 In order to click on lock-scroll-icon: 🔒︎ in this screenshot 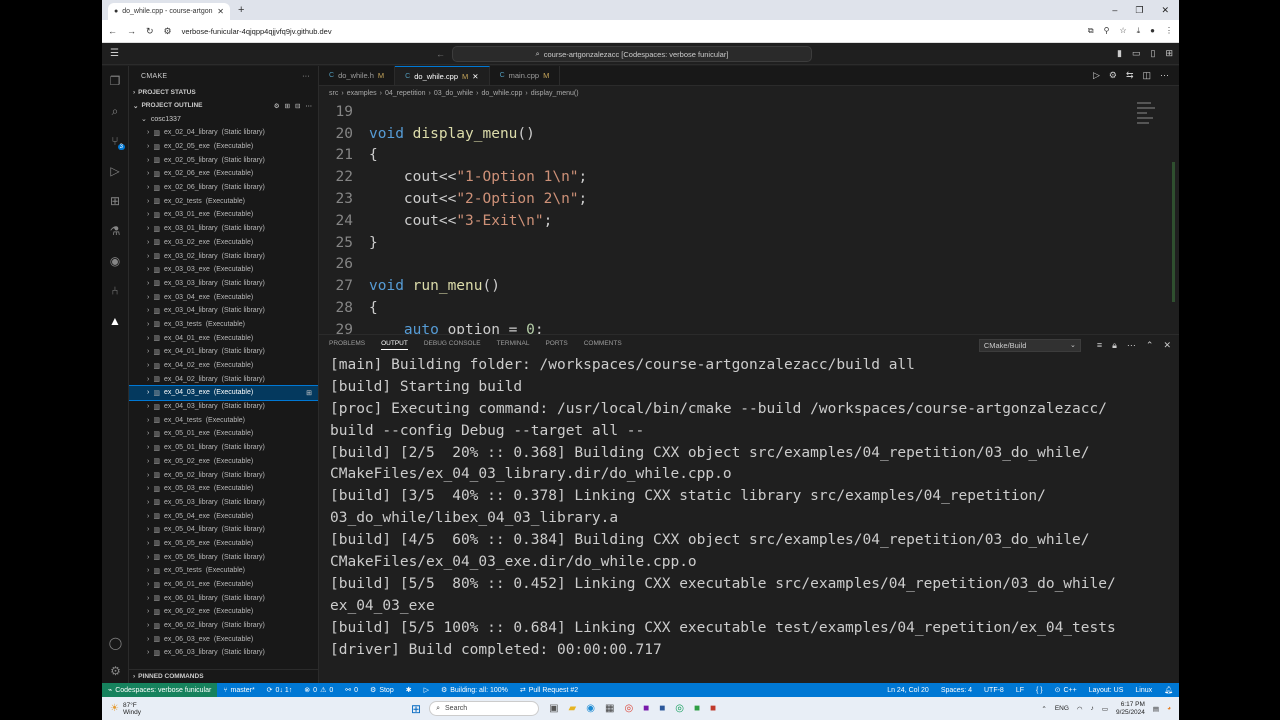, I will do `click(1114, 345)`.